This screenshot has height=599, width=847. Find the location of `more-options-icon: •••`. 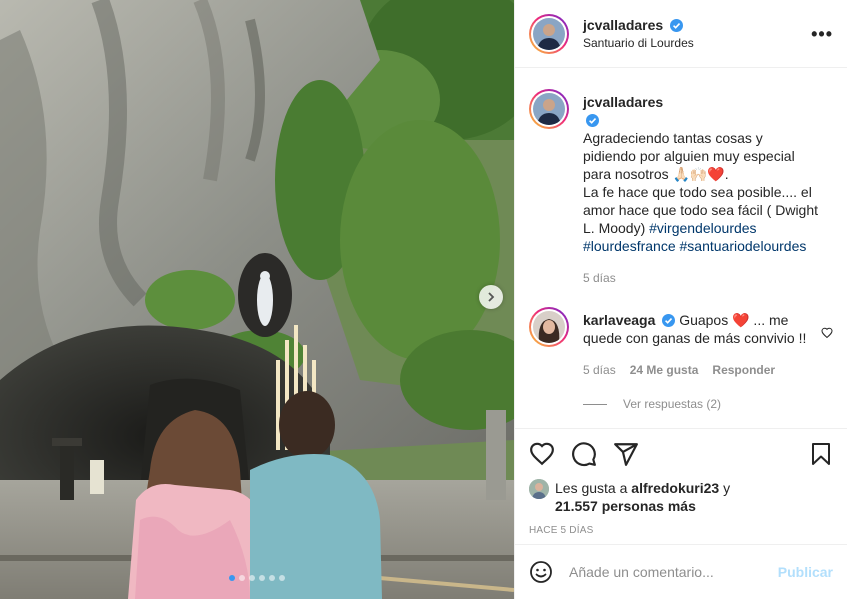

more-options-icon: ••• is located at coordinates (822, 34).